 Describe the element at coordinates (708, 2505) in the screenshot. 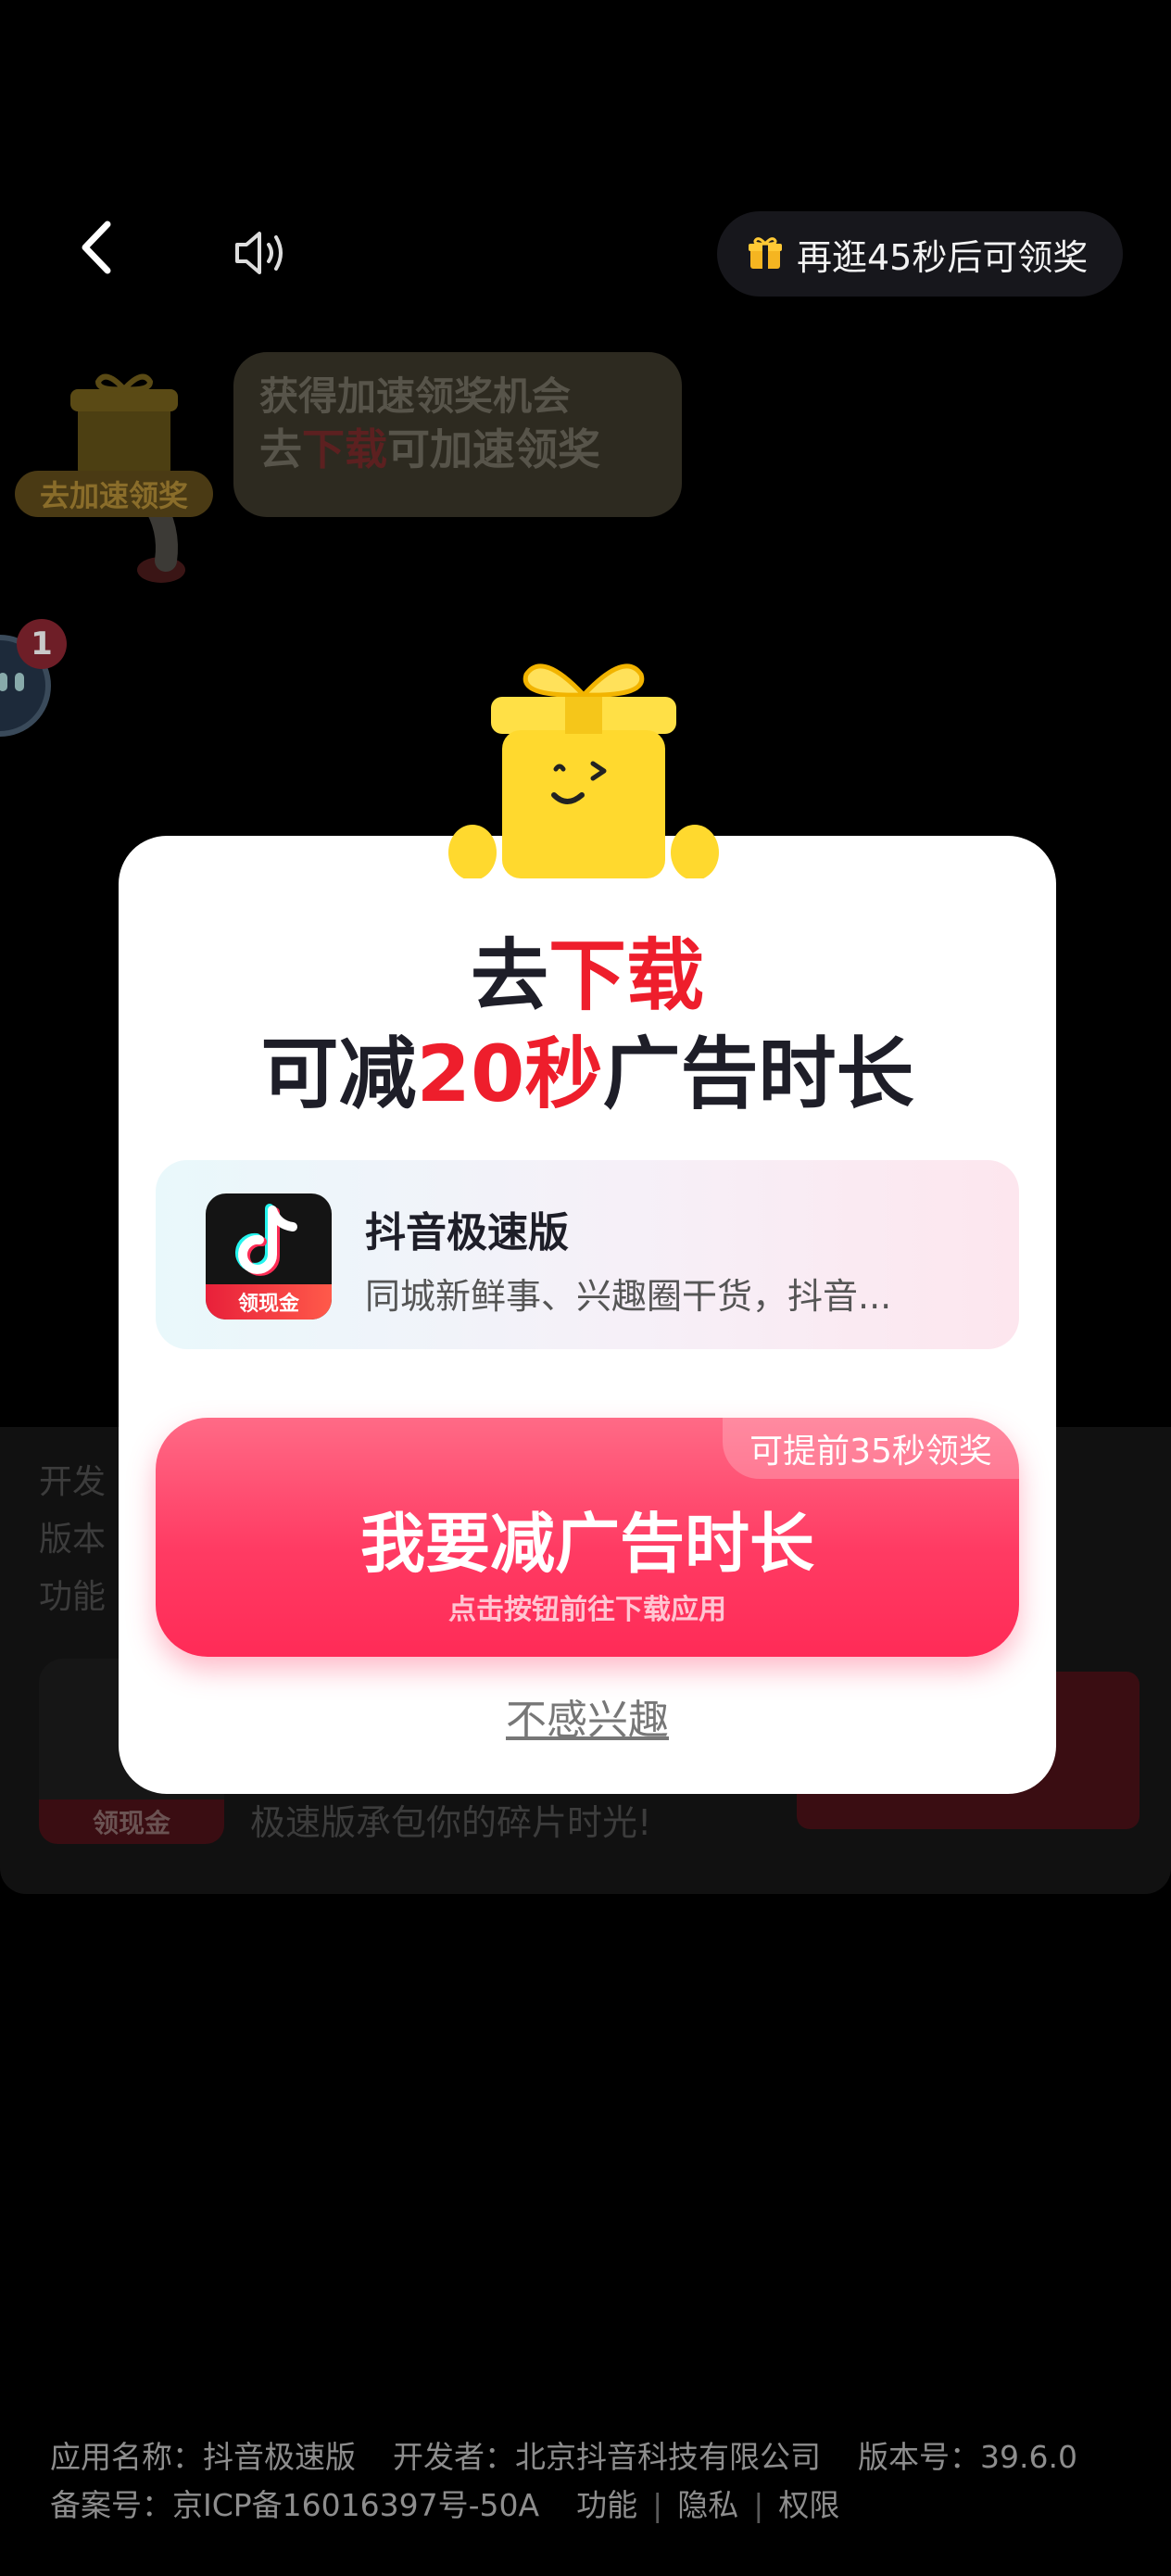

I see `footer-link-privacy: 隐私` at that location.